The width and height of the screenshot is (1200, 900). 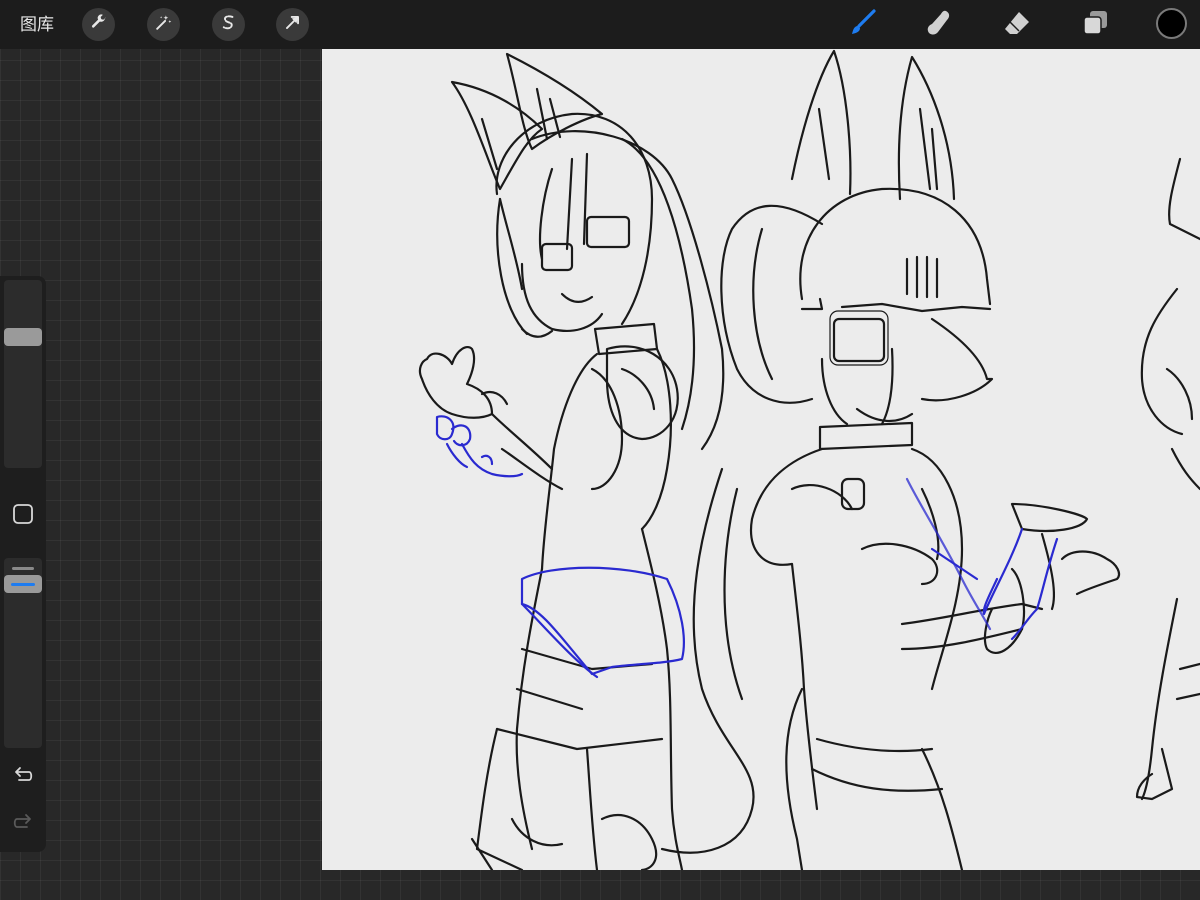 I want to click on opacity-thumb-indicator, so click(x=23, y=585).